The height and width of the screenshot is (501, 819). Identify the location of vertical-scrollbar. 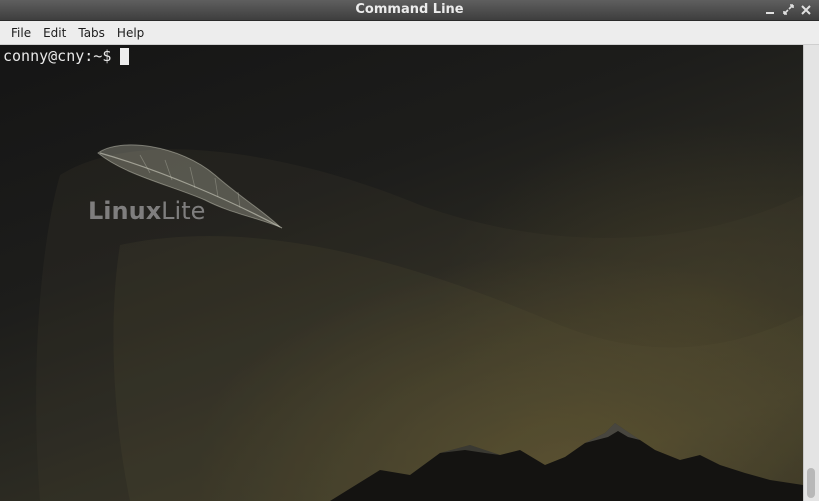
(811, 273).